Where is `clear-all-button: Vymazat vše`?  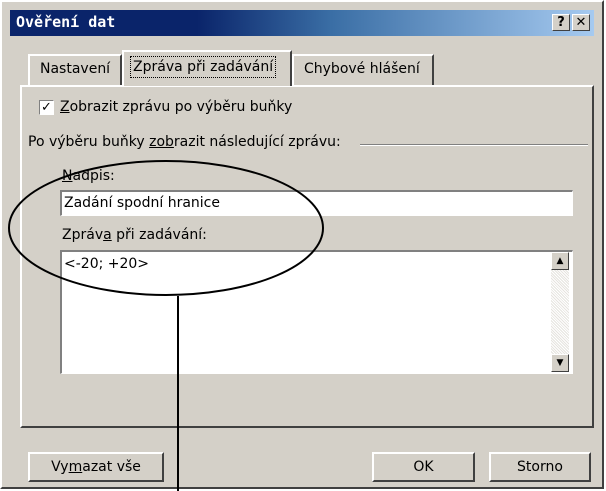 clear-all-button: Vymazat vše is located at coordinates (96, 467).